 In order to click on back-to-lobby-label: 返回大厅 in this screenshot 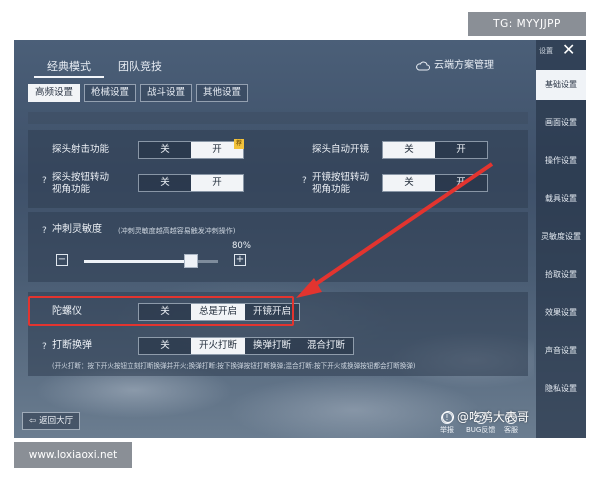, I will do `click(56, 421)`.